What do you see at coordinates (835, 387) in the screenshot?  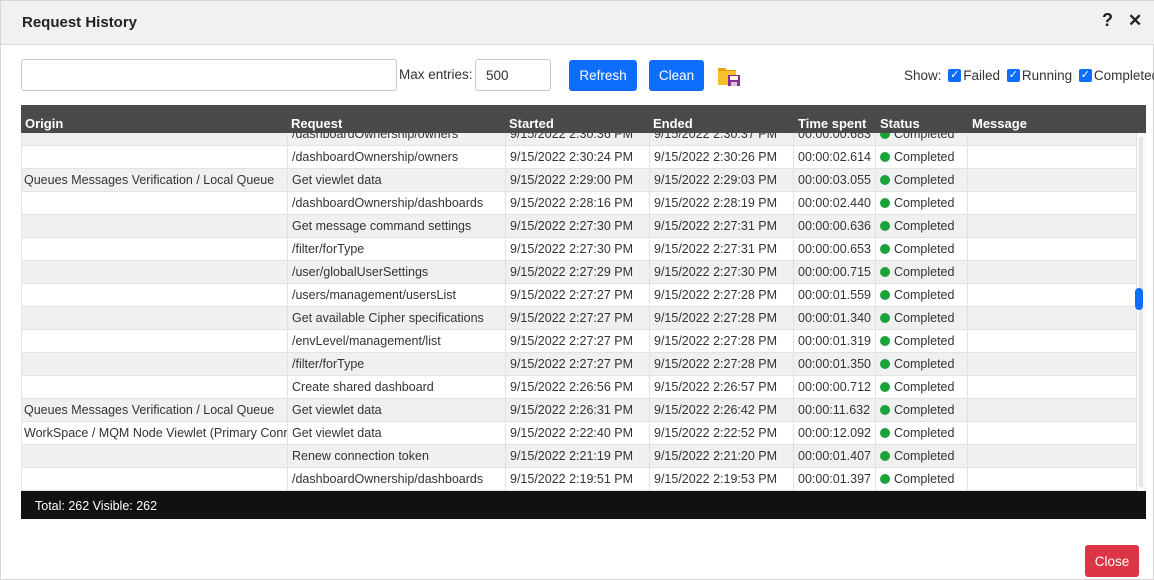 I see `cell-time-spent: 00:00:00.712` at bounding box center [835, 387].